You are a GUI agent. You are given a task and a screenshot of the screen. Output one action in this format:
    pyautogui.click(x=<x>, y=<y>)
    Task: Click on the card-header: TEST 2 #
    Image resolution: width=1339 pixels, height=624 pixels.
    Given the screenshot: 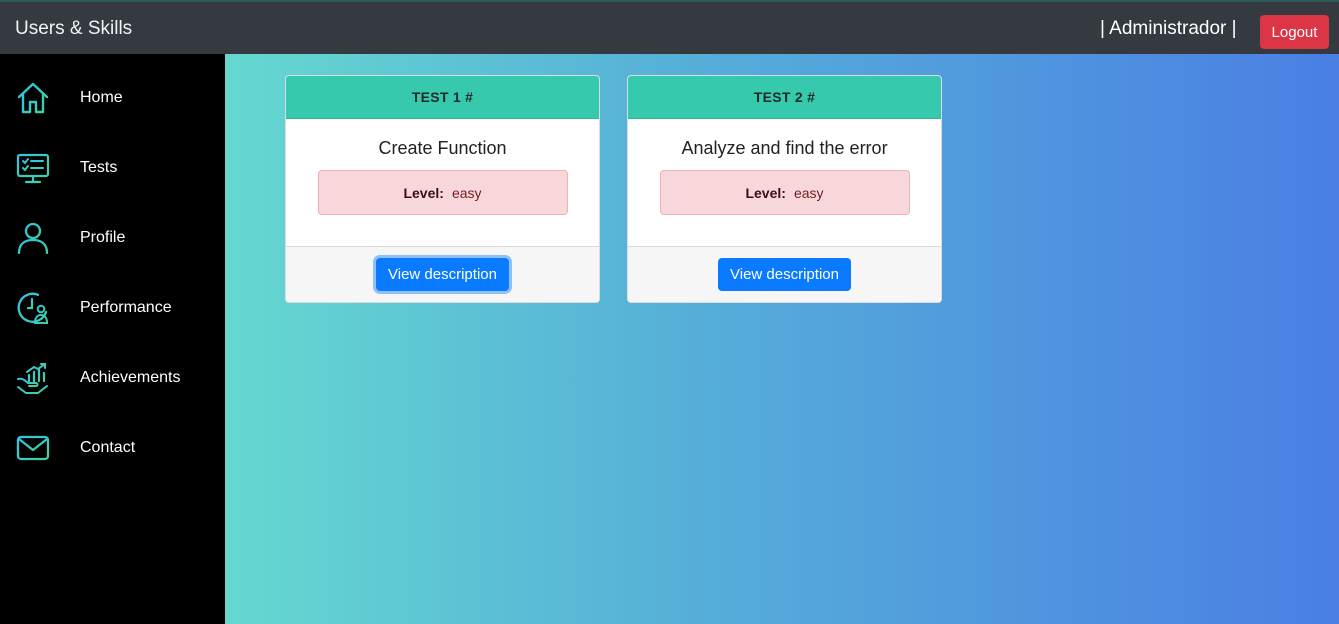 What is the action you would take?
    pyautogui.click(x=784, y=97)
    